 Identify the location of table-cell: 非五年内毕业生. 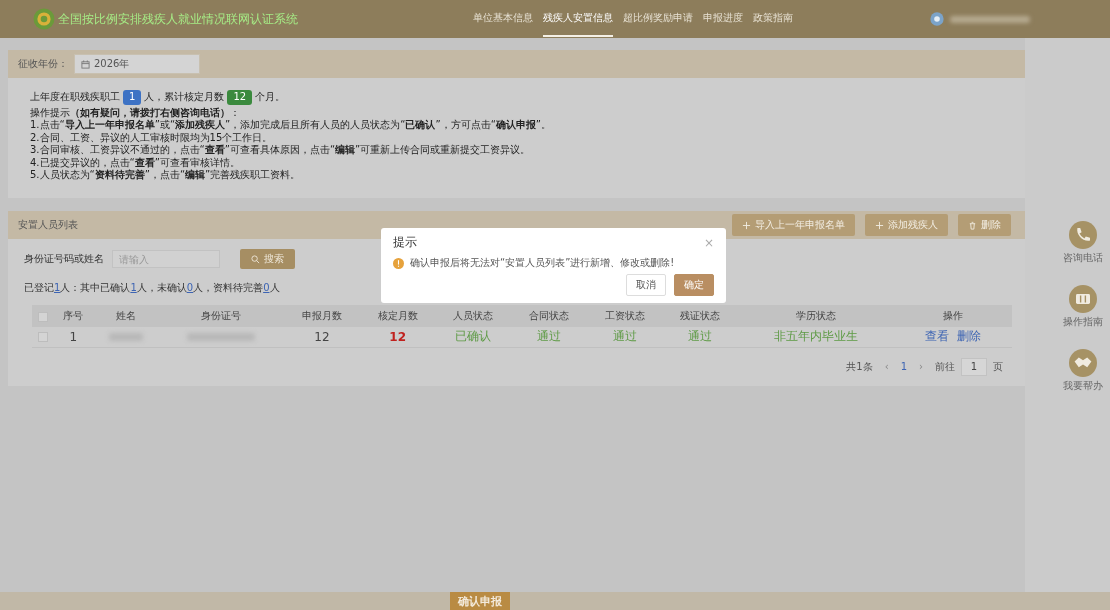
(815, 336).